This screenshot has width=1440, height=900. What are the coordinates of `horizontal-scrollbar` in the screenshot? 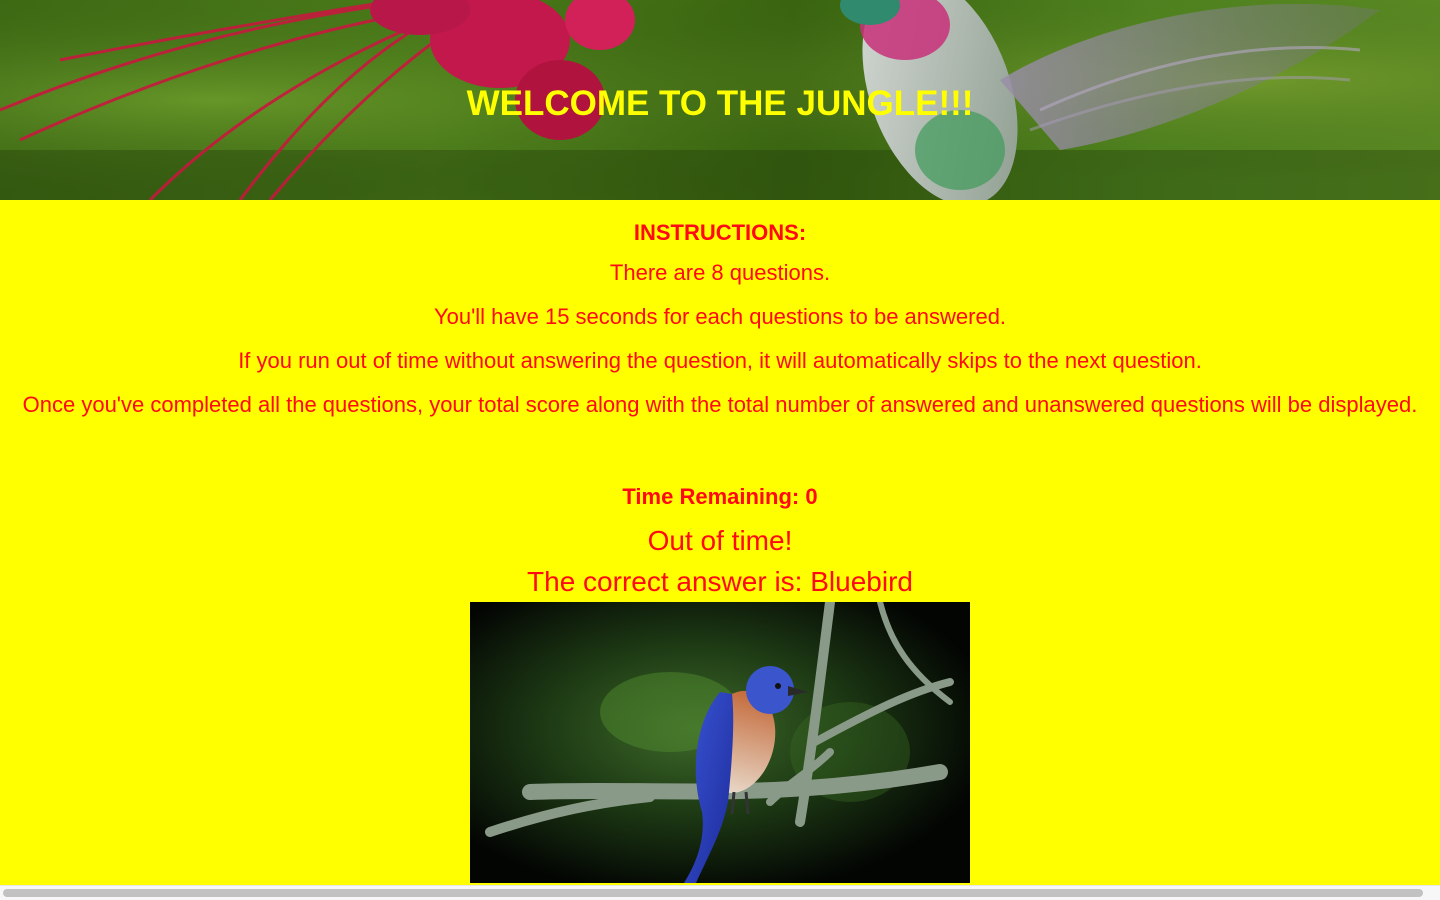 It's located at (720, 892).